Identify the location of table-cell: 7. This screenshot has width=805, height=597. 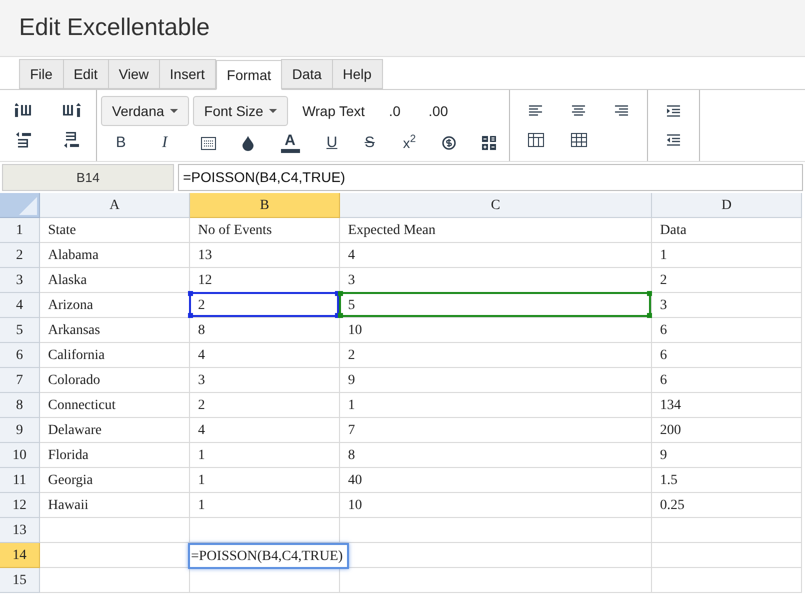
(496, 430).